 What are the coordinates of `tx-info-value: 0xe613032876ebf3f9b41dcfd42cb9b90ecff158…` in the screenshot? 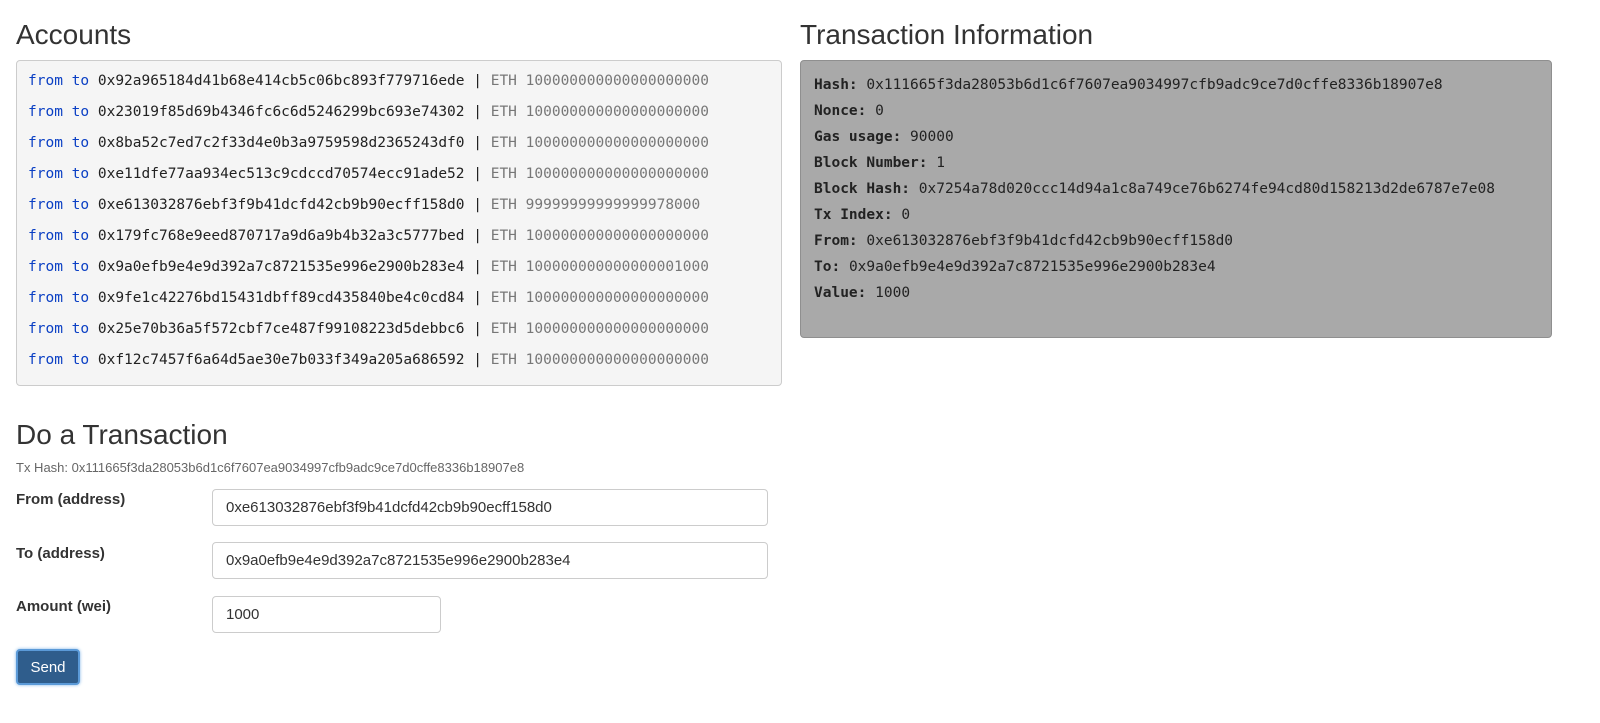 It's located at (1050, 241).